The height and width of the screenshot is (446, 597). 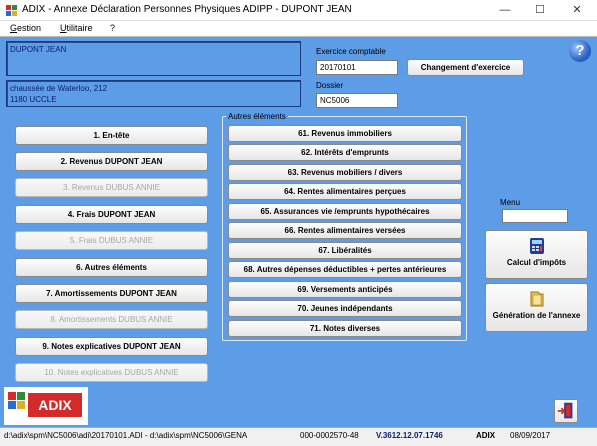 I want to click on change-exercice-button: Changement d'exercice, so click(x=465, y=67).